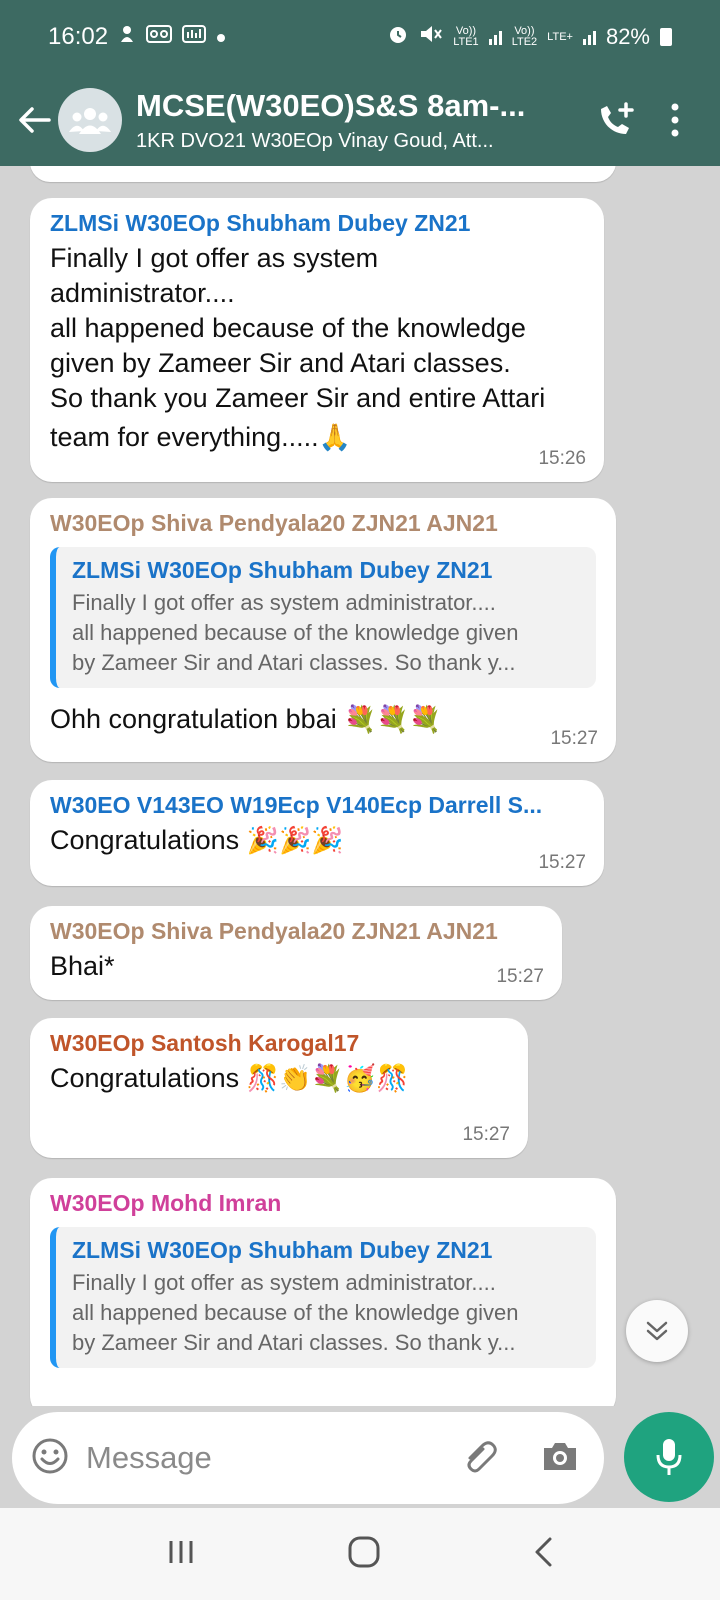  What do you see at coordinates (194, 37) in the screenshot?
I see `signal-booster-icon` at bounding box center [194, 37].